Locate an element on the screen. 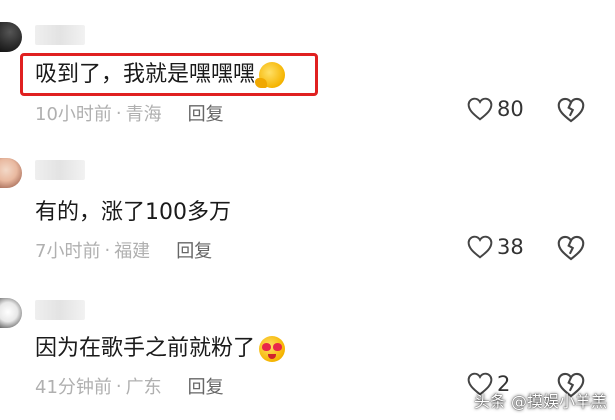  comment-text-content: 因为在歌手之前就粉了 is located at coordinates (145, 348).